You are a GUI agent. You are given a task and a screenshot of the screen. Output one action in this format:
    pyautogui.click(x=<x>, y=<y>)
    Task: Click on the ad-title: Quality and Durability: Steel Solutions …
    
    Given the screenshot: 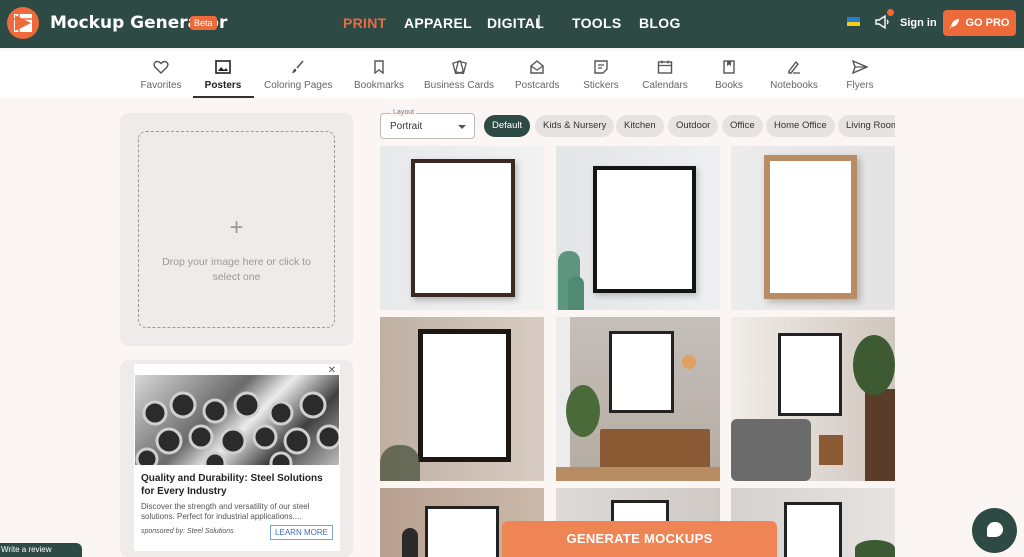 What is the action you would take?
    pyautogui.click(x=236, y=485)
    